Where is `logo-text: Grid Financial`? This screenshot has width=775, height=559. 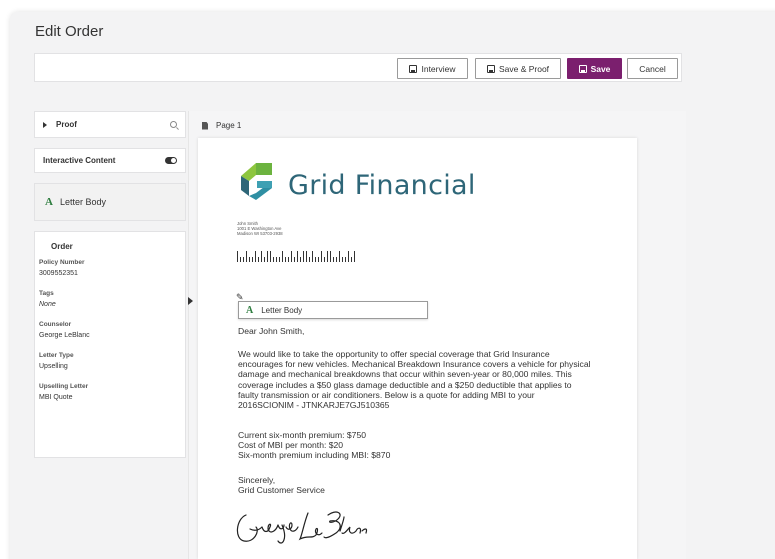 logo-text: Grid Financial is located at coordinates (382, 185).